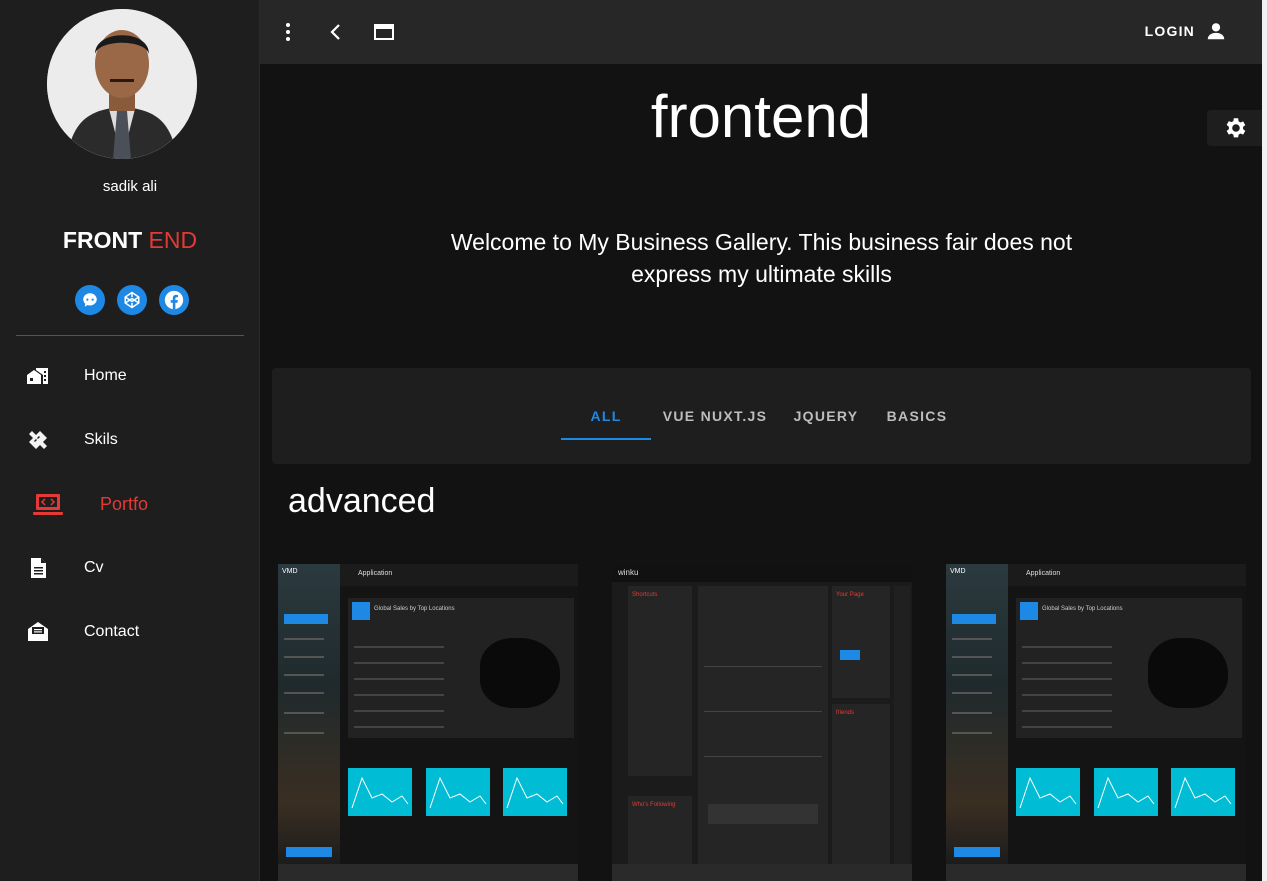  What do you see at coordinates (715, 419) in the screenshot?
I see `tab-vue-nuxt: VUE NUXT.JS` at bounding box center [715, 419].